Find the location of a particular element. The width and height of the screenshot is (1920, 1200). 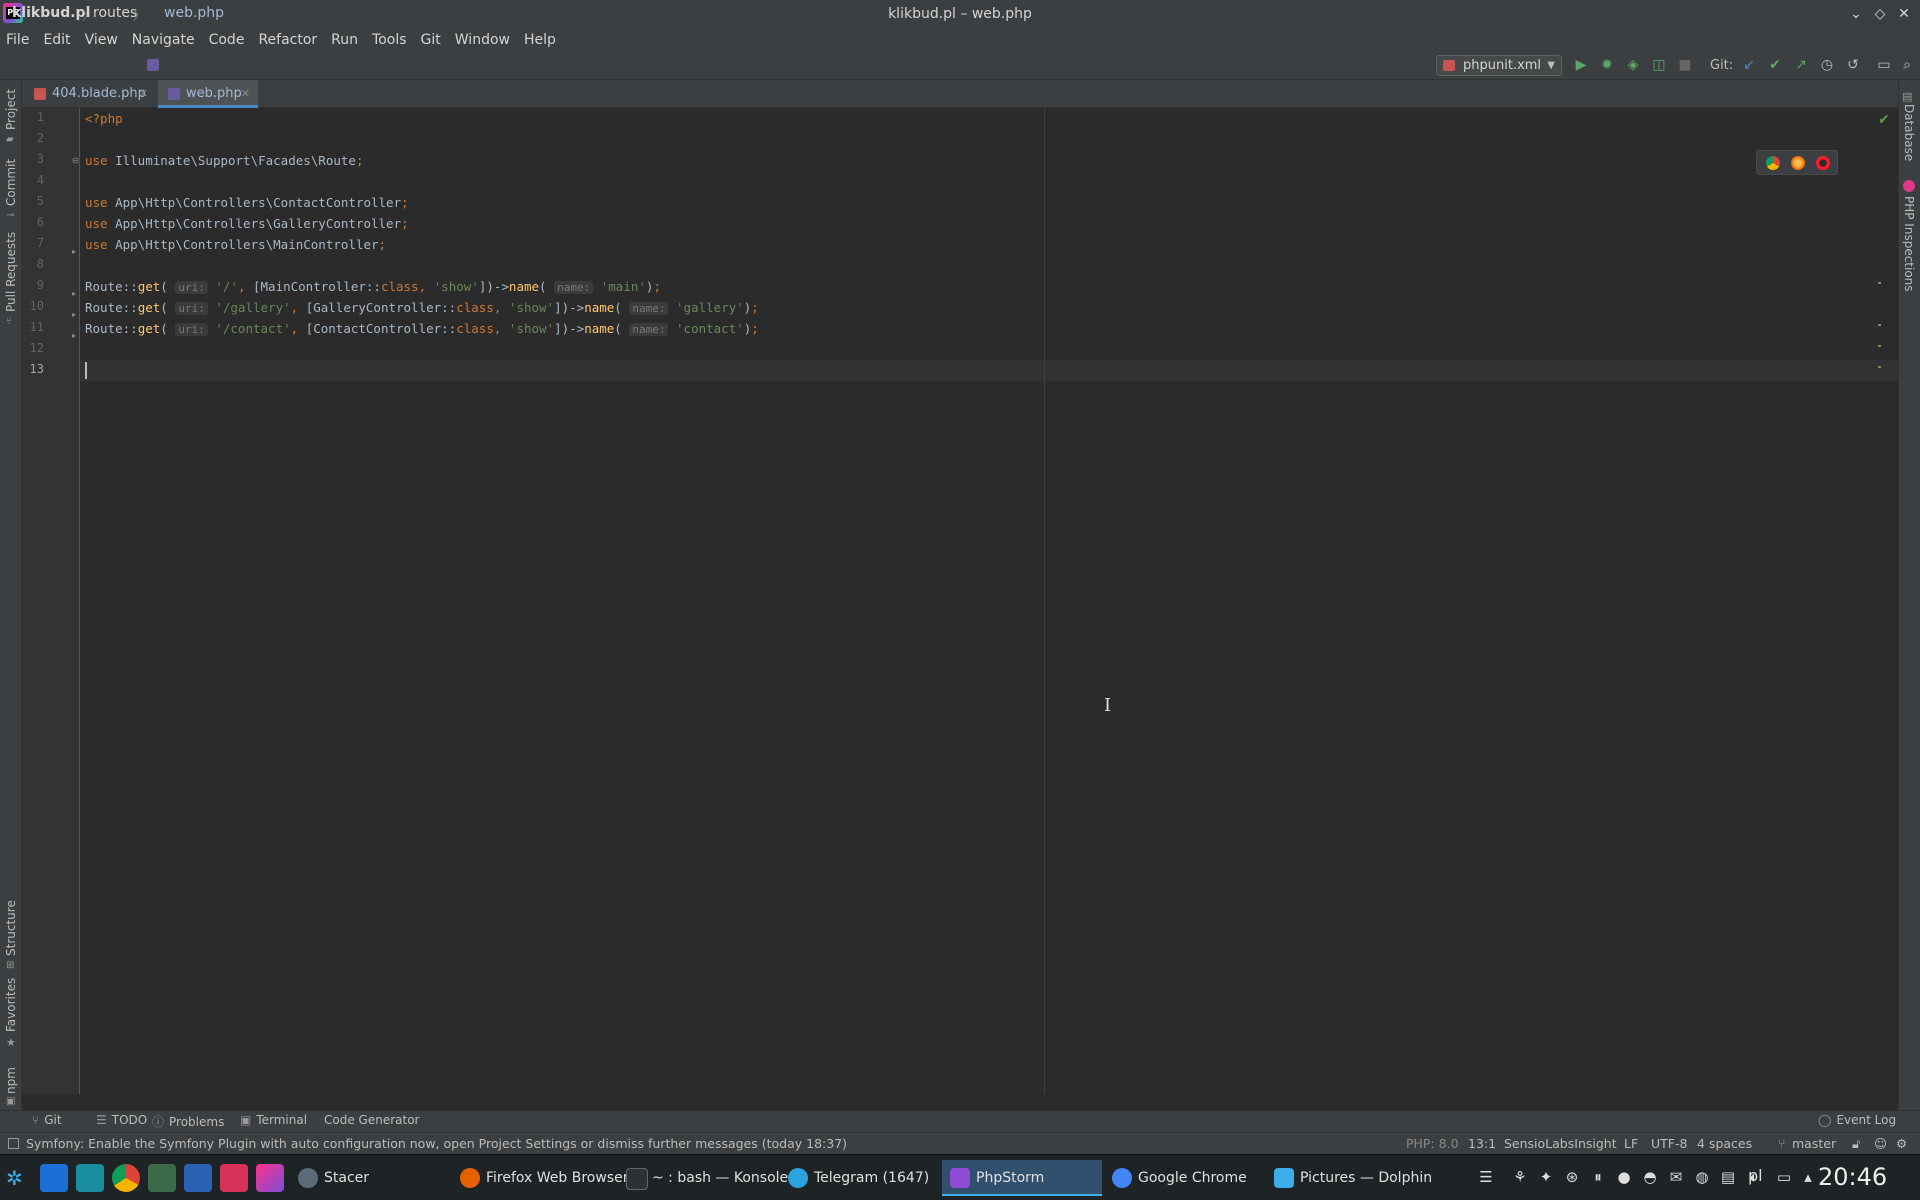

breadcrumb-project: klikbud.pl is located at coordinates (51, 13).